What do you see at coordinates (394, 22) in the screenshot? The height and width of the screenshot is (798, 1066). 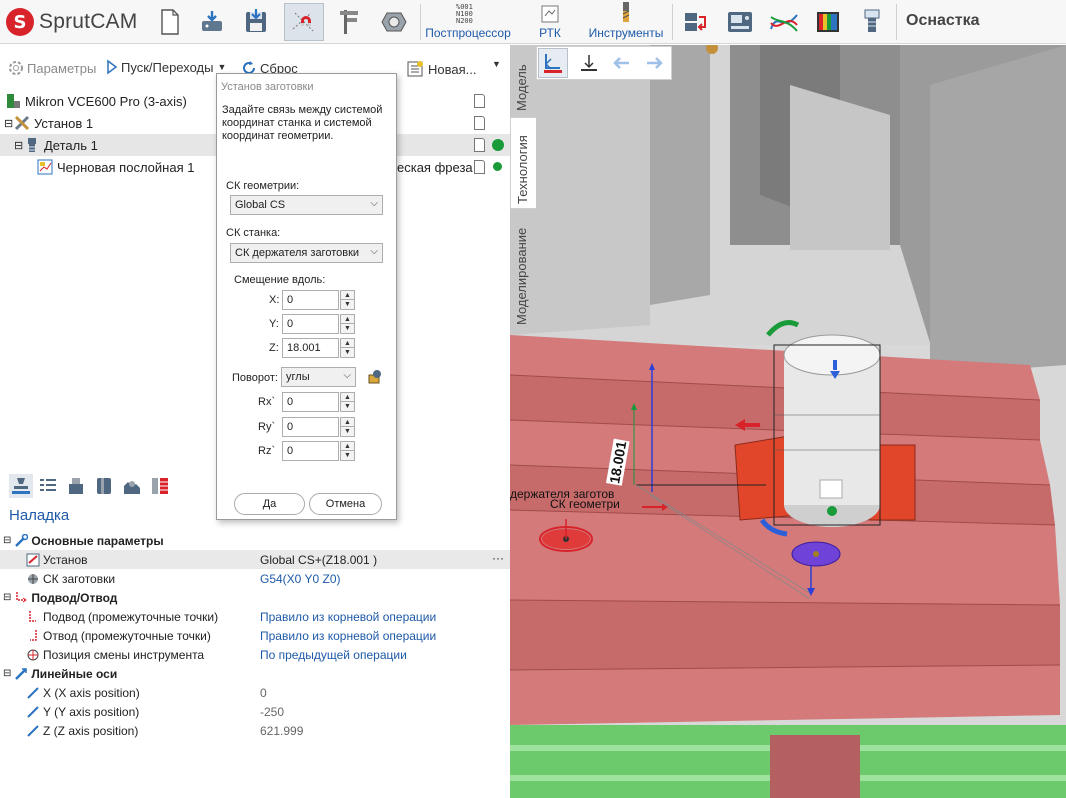 I see `fixture-button` at bounding box center [394, 22].